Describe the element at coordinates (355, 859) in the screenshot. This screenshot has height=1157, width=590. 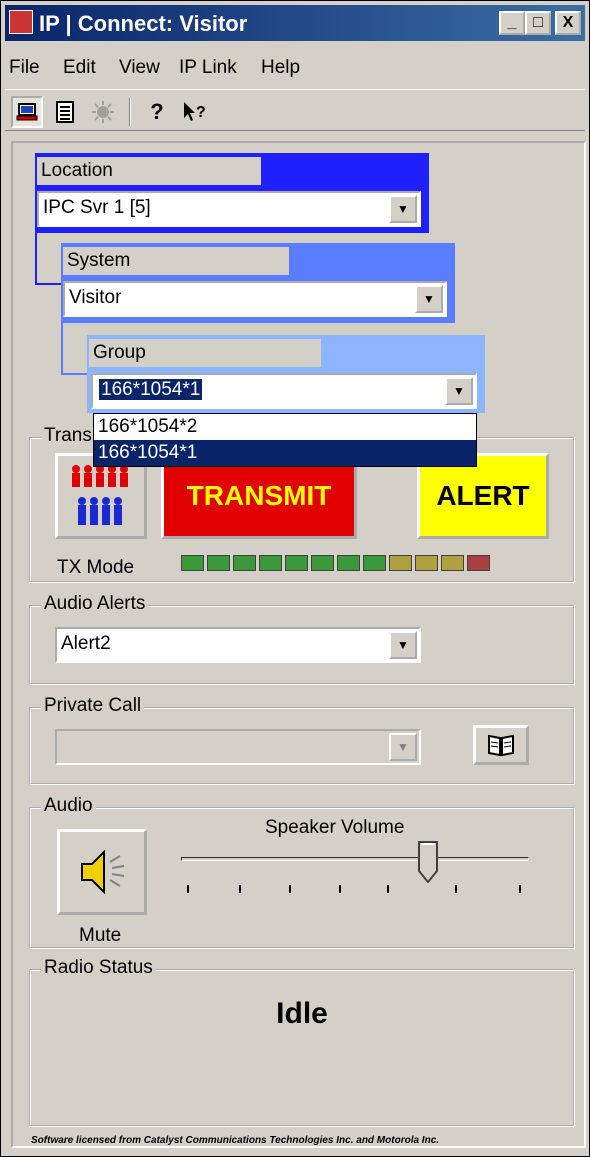
I see `volume-slider-track` at that location.